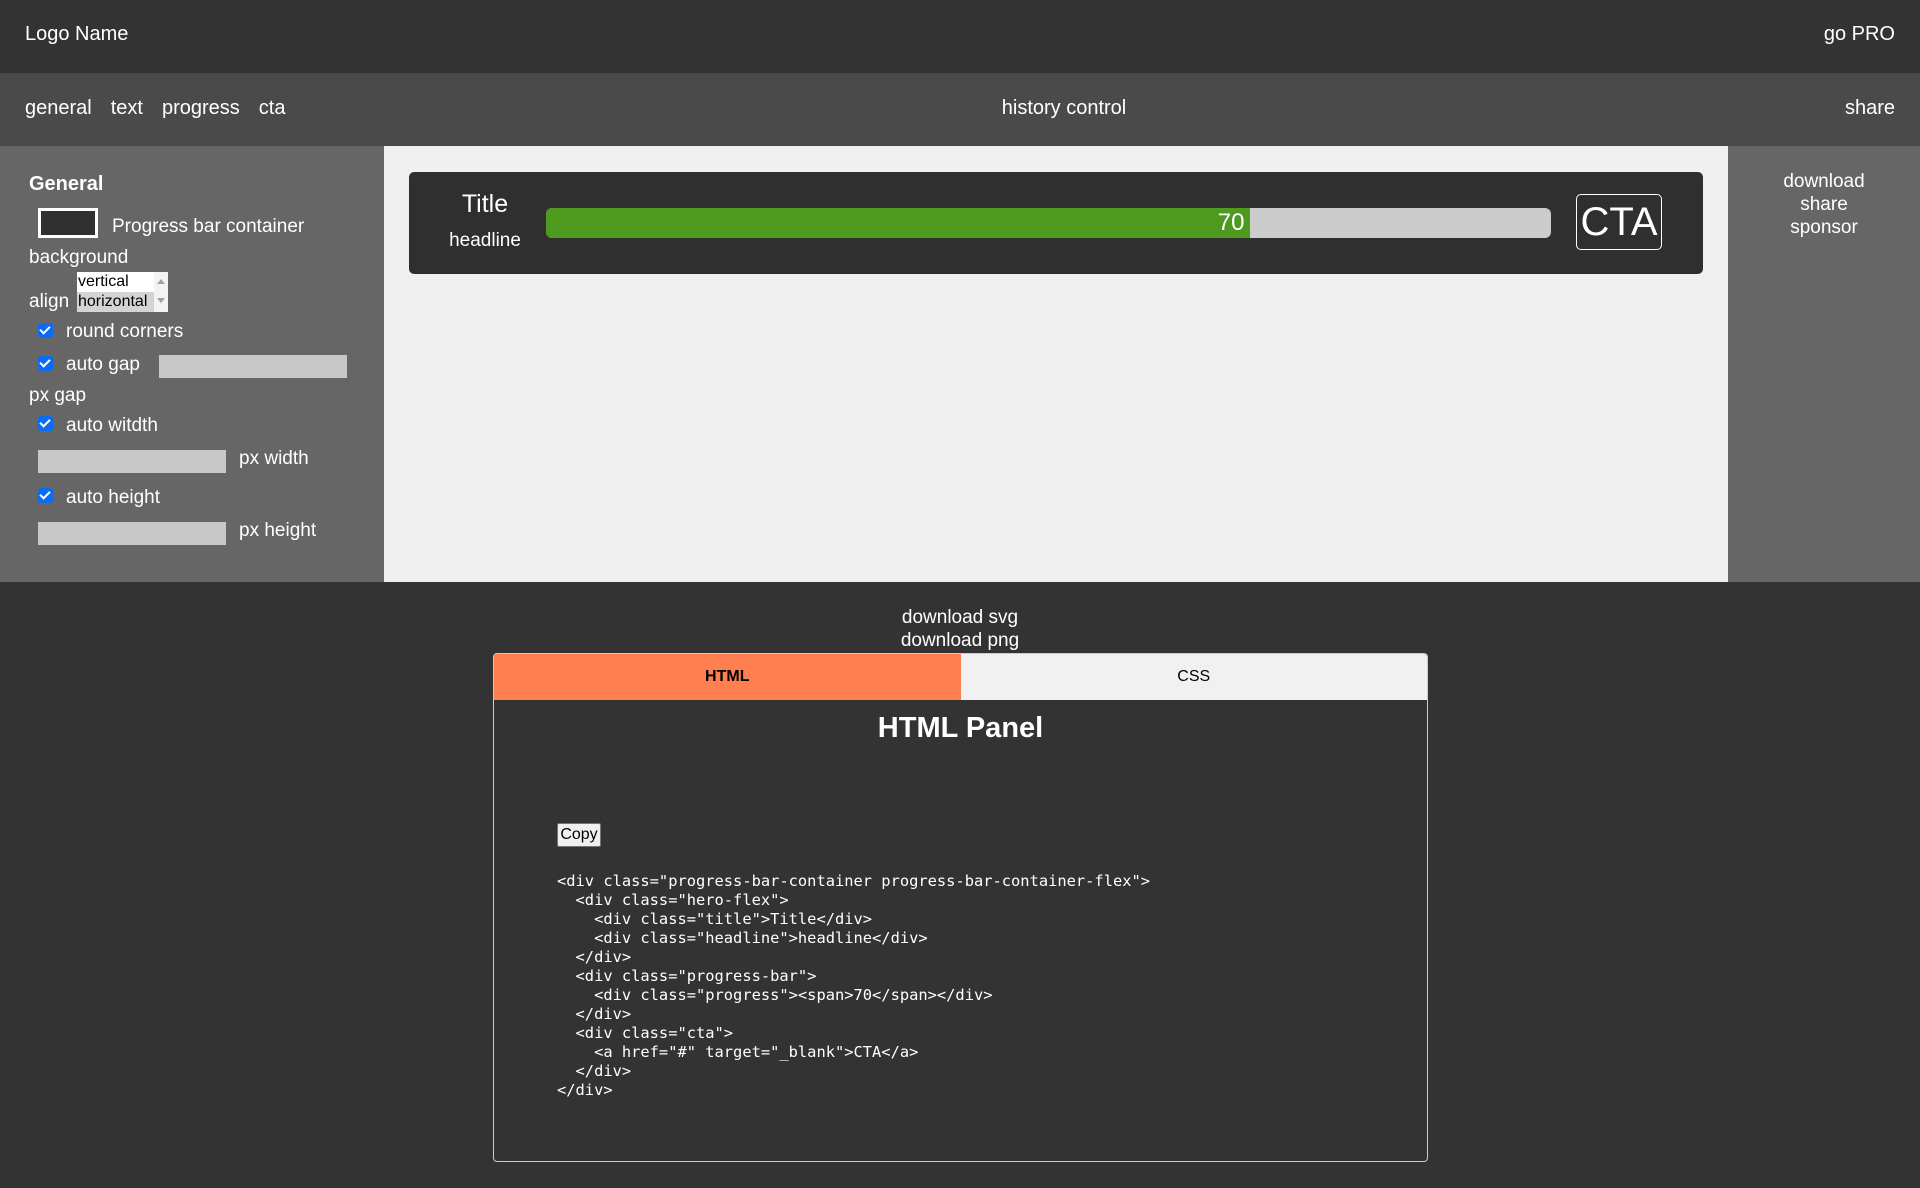 This screenshot has height=1188, width=1920. Describe the element at coordinates (122, 292) in the screenshot. I see `align-select: vertical horizontal` at that location.